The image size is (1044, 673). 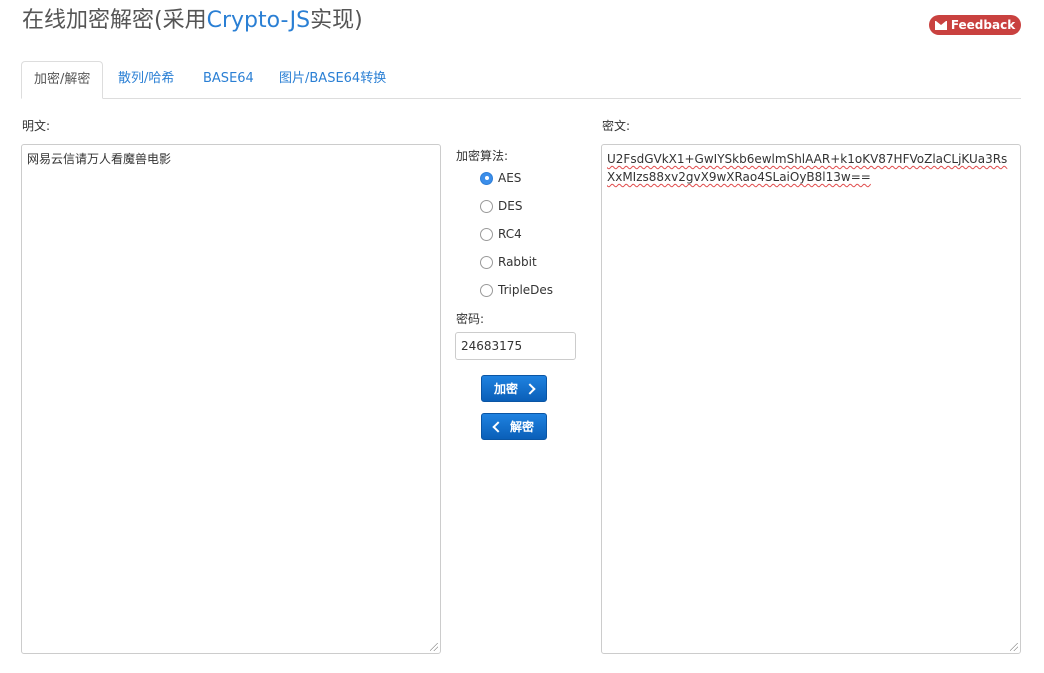 What do you see at coordinates (470, 319) in the screenshot?
I see `password-label: 密码:` at bounding box center [470, 319].